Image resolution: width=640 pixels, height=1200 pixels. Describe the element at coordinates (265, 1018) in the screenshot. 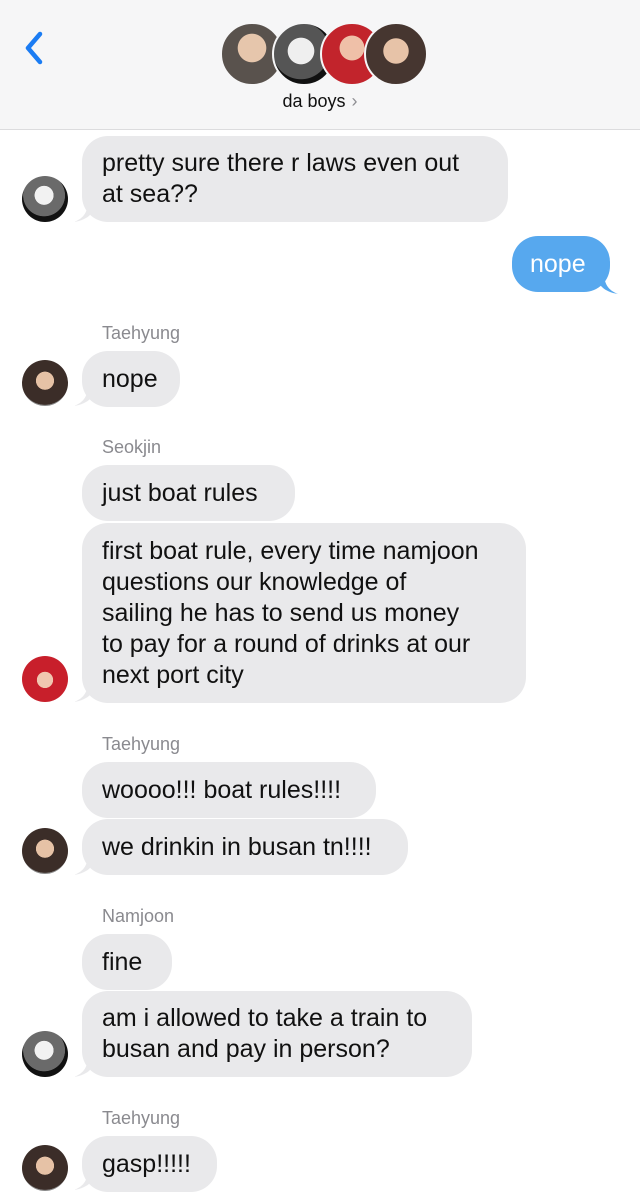

I see `message-text: am i allowed to take a train to` at that location.